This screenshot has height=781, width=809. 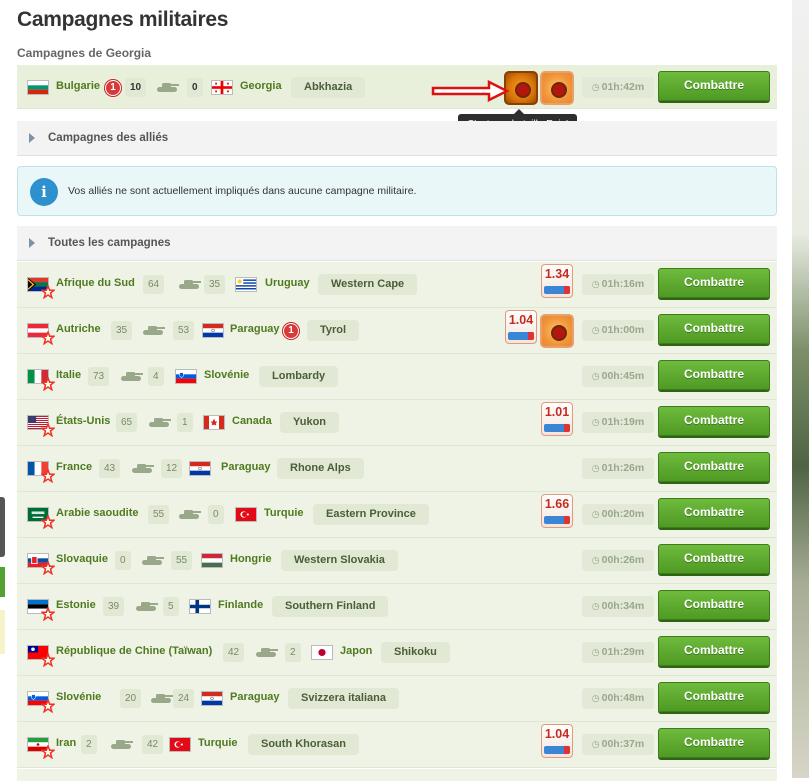 I want to click on time-remaining: ◷ 00h:45m, so click(x=618, y=376).